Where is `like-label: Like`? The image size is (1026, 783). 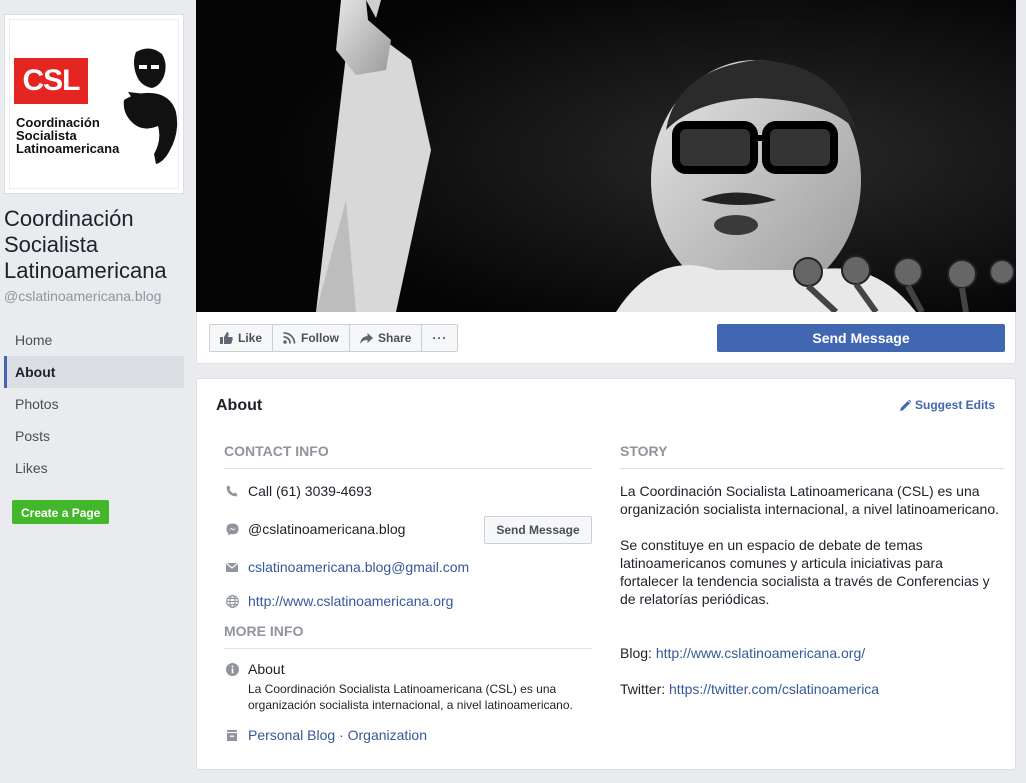
like-label: Like is located at coordinates (250, 338).